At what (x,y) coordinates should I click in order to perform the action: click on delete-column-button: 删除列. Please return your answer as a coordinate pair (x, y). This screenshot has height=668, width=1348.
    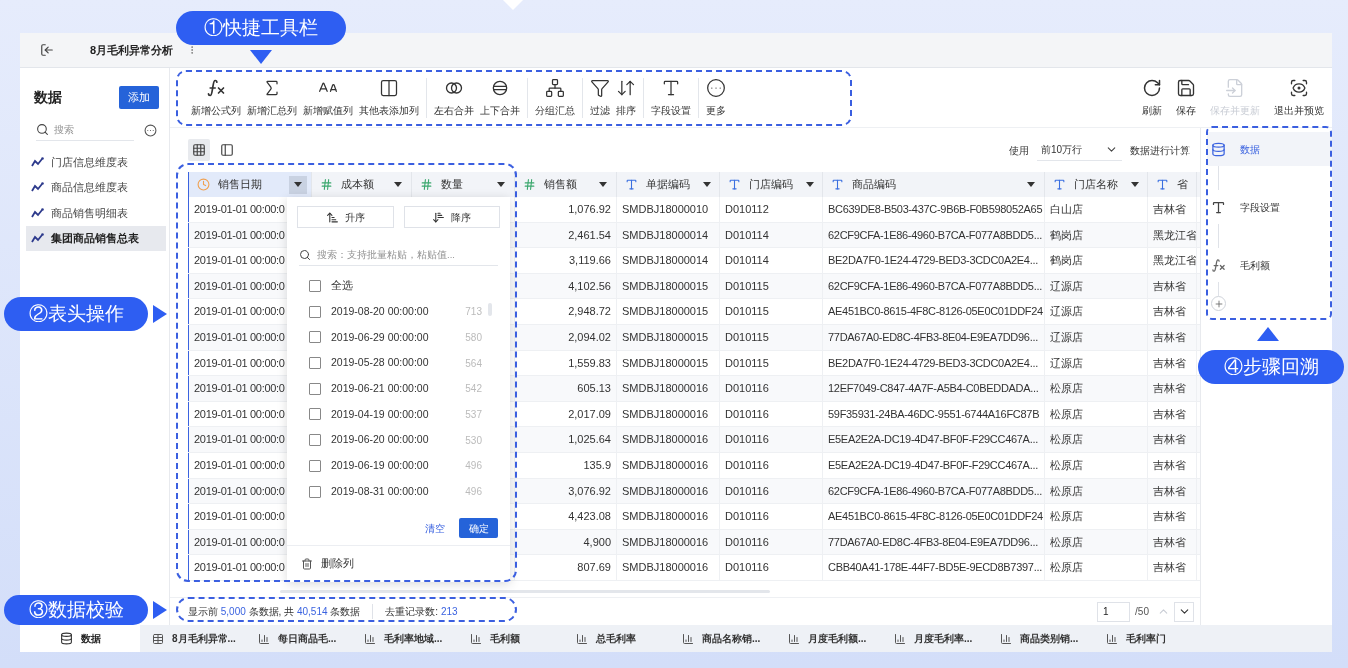
    Looking at the image, I should click on (327, 564).